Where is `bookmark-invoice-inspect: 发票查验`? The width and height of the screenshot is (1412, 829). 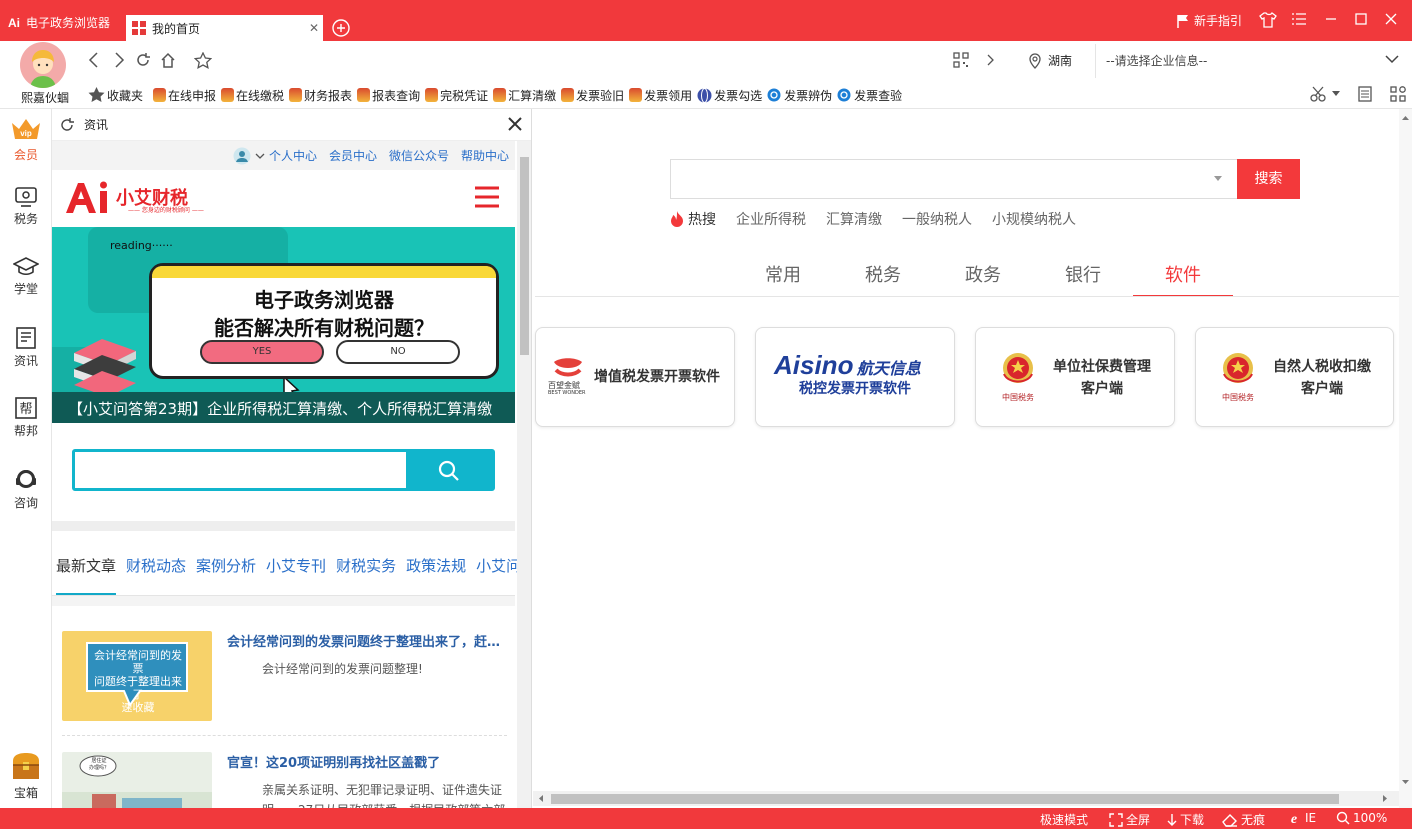 bookmark-invoice-inspect: 发票查验 is located at coordinates (869, 95).